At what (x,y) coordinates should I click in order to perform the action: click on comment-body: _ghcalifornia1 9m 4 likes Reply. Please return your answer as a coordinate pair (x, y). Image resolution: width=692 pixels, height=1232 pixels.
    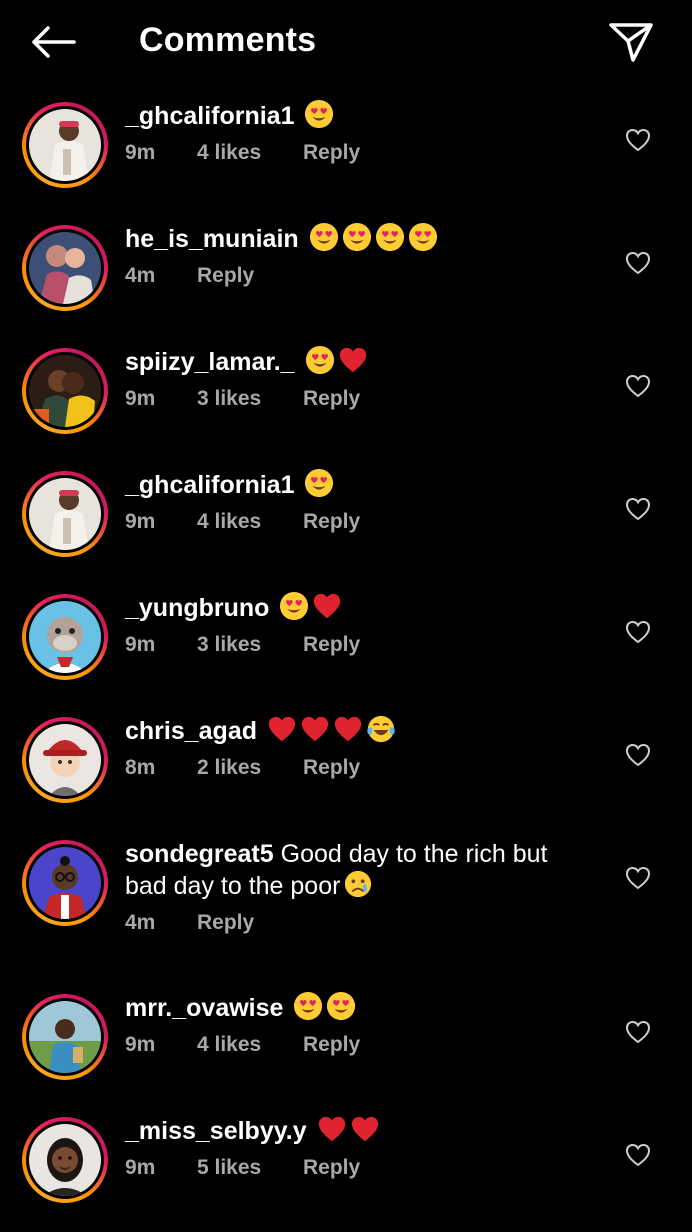
    Looking at the image, I should click on (360, 502).